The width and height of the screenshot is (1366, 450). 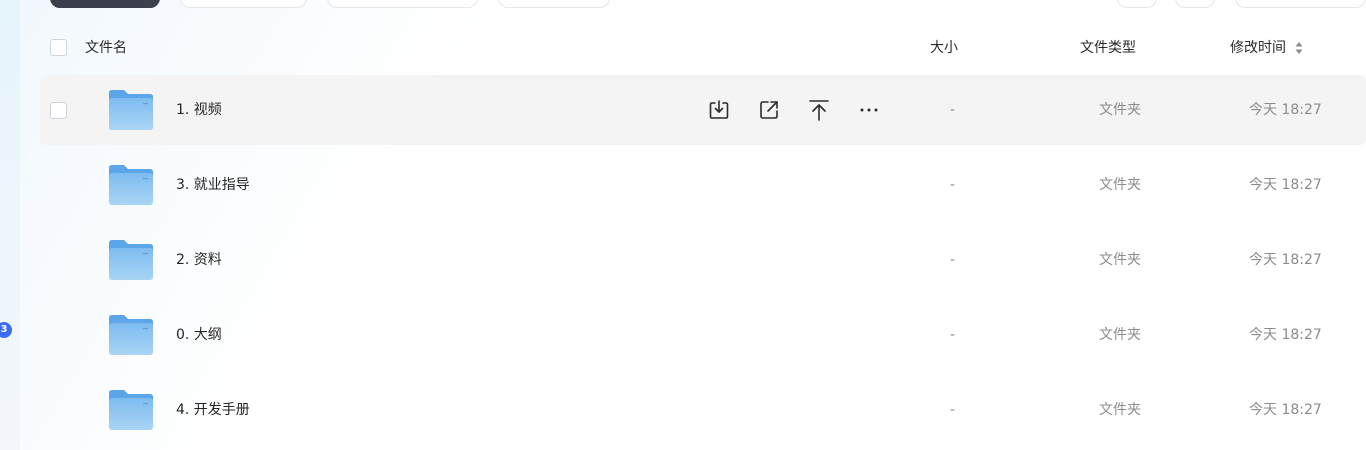 What do you see at coordinates (105, 4) in the screenshot?
I see `toolbar-primary-button` at bounding box center [105, 4].